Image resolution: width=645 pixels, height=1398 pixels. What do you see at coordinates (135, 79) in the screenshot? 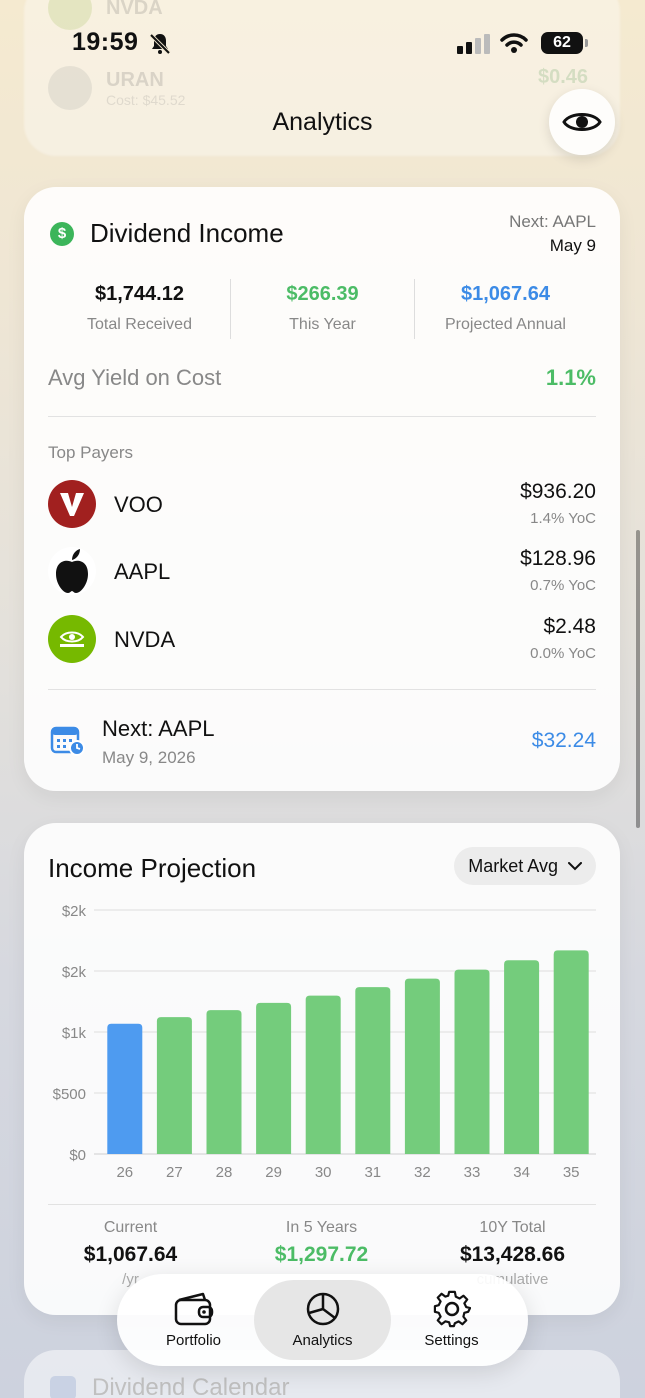
I see `ghost-ticker: URAN` at bounding box center [135, 79].